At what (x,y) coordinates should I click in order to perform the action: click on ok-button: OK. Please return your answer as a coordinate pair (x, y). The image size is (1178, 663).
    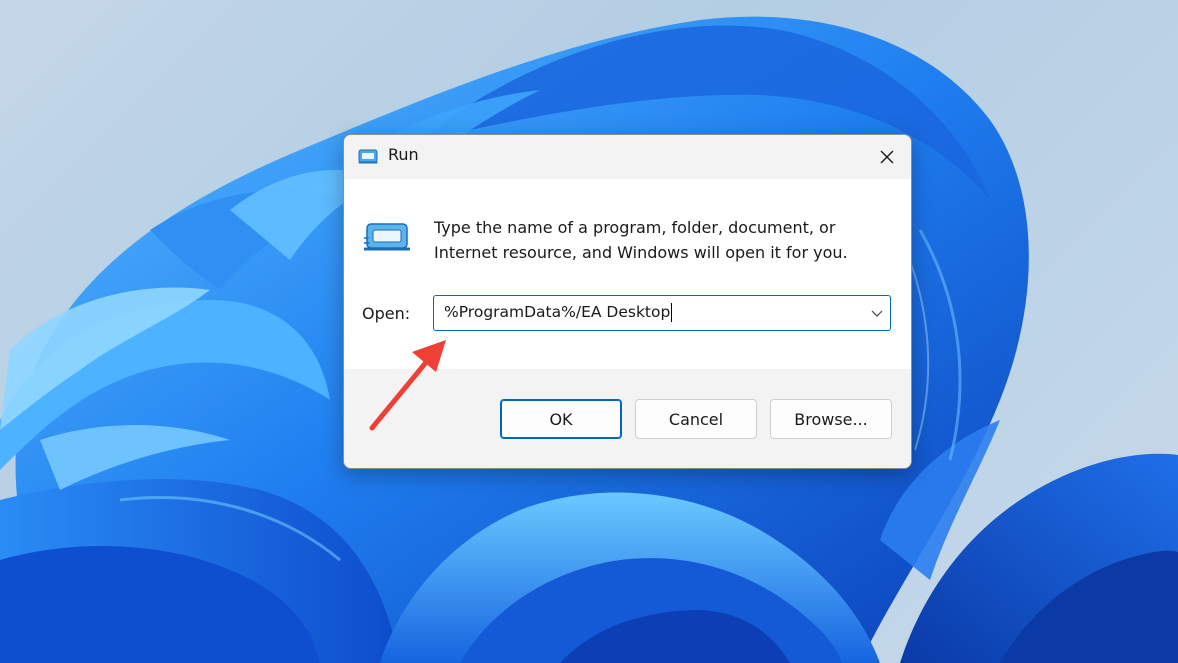
    Looking at the image, I should click on (561, 419).